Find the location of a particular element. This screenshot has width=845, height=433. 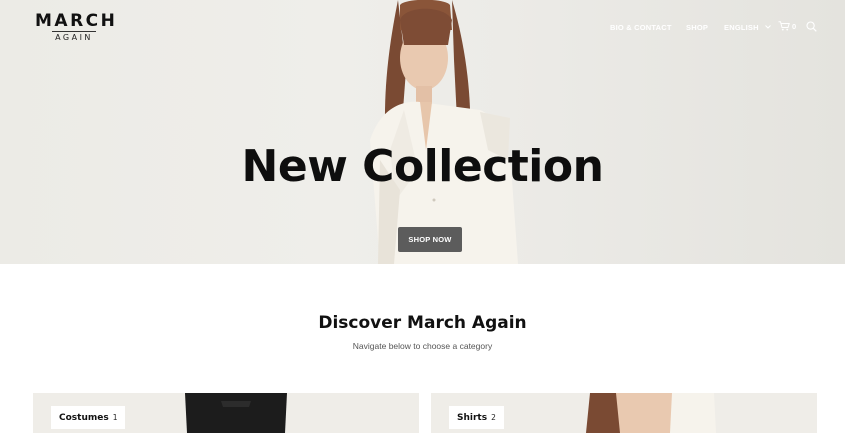

category-card-costumes: Costumes 1 is located at coordinates (226, 413).